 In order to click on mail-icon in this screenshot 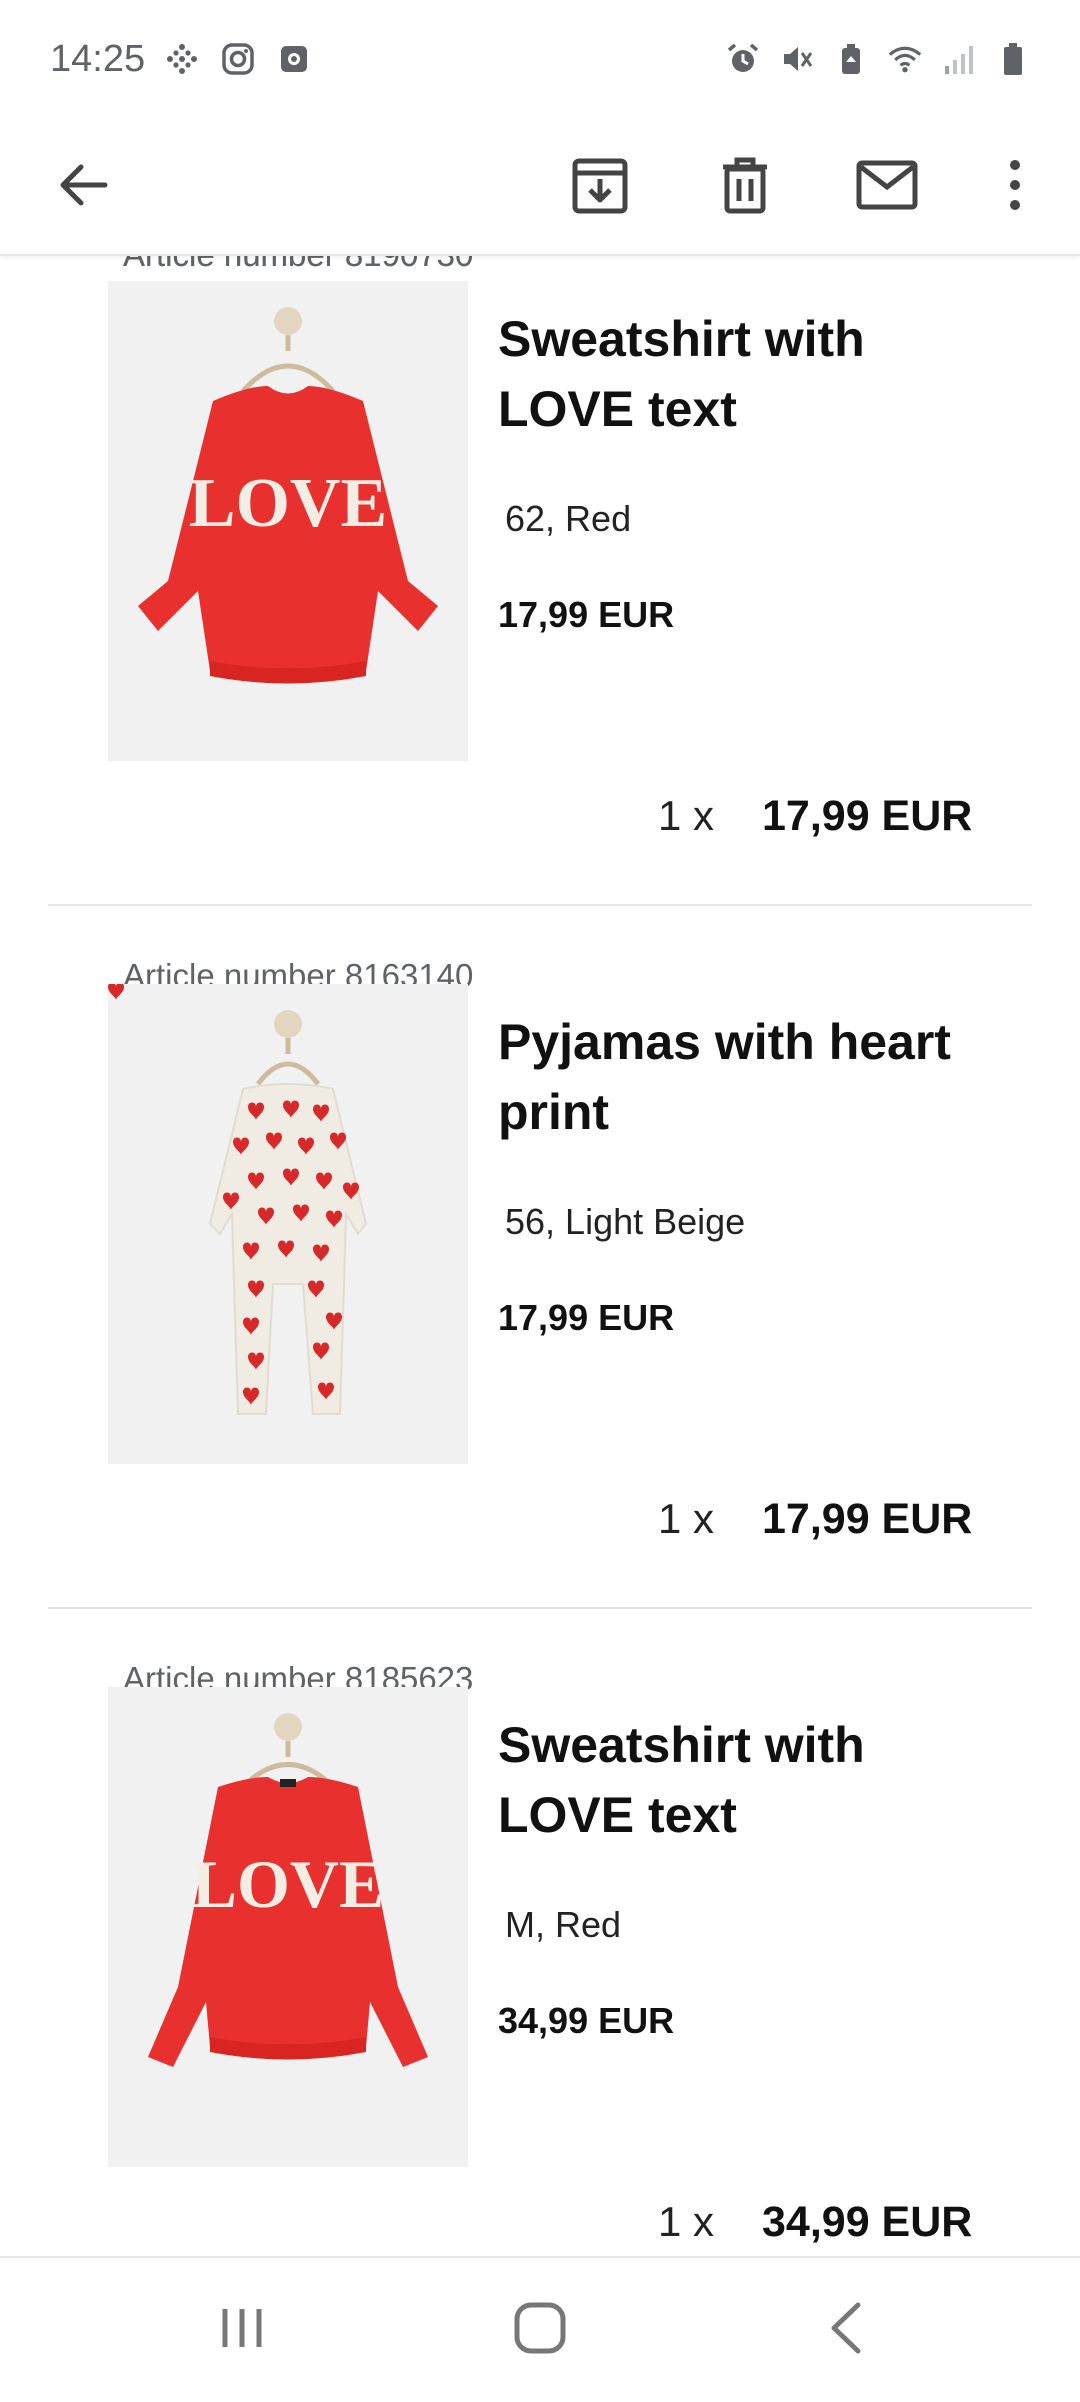, I will do `click(887, 187)`.